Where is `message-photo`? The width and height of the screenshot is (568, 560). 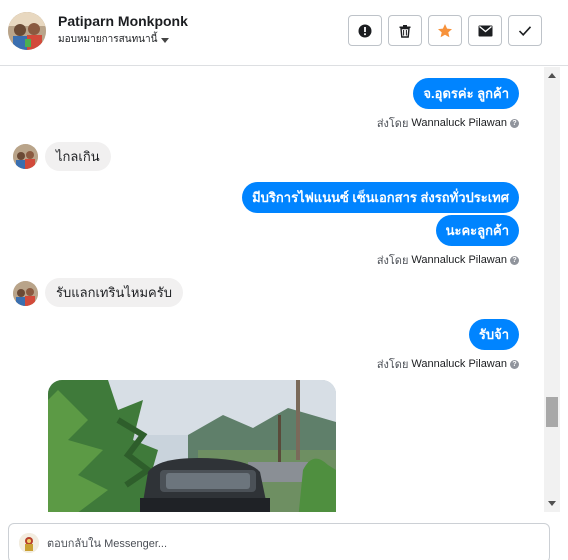 message-photo is located at coordinates (192, 446).